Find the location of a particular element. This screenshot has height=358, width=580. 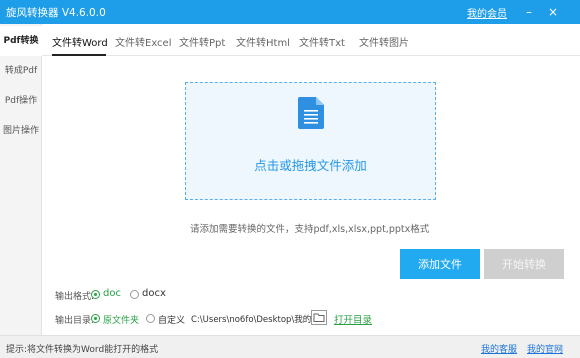

format-doc-label: doc is located at coordinates (112, 293).